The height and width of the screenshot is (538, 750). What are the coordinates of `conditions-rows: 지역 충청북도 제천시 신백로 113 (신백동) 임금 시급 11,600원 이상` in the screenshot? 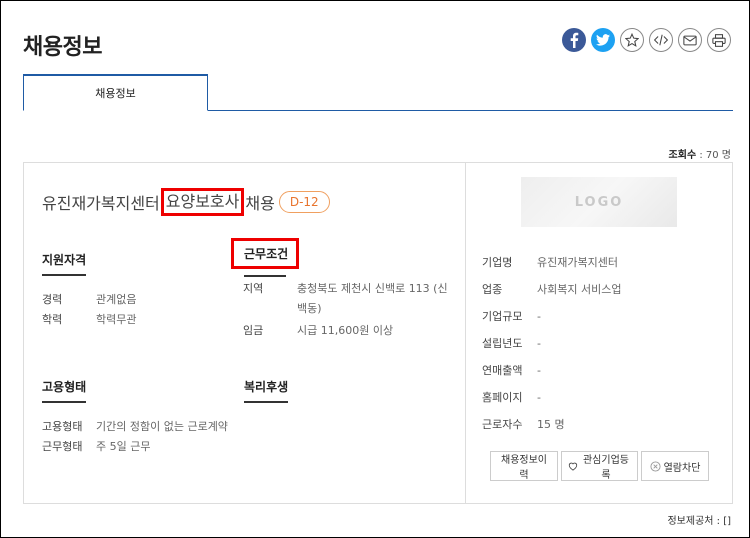 It's located at (345, 310).